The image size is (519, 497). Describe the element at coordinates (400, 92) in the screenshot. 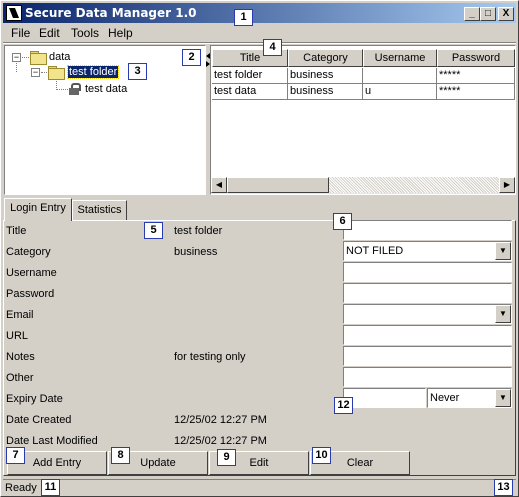

I see `cell-username: u` at that location.